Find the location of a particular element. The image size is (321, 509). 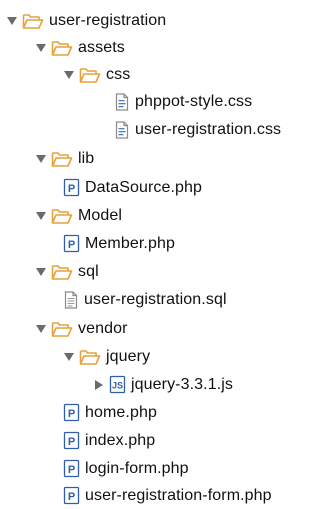

tree-row-user-registration-form-php: P user-registration-form.php is located at coordinates (167, 495).